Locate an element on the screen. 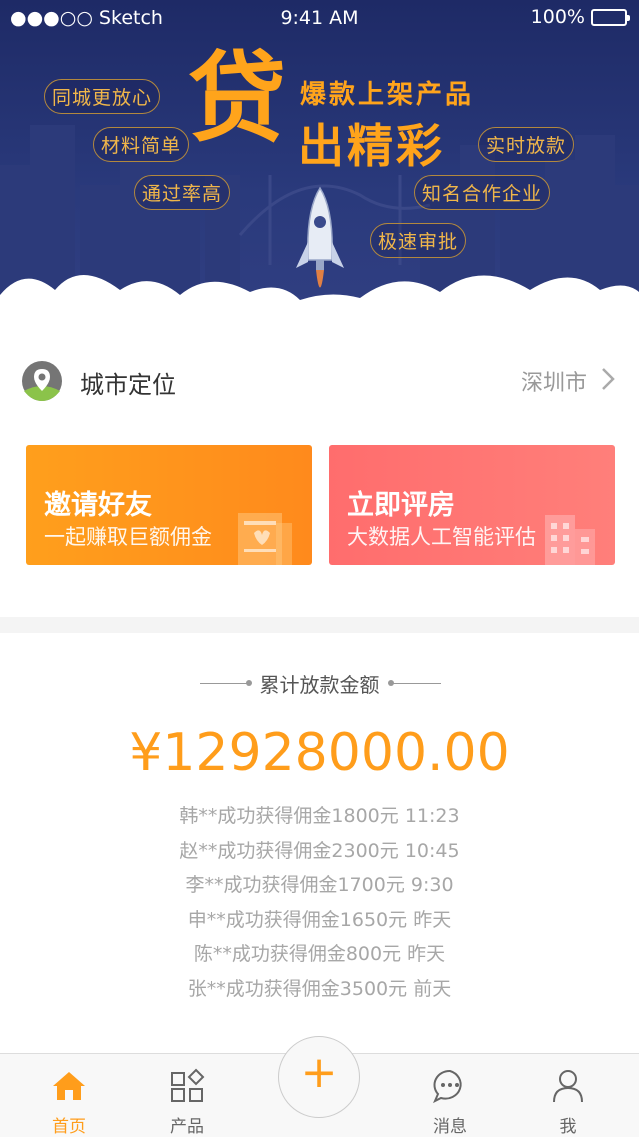 This screenshot has height=1137, width=639. chat-bubble-icon is located at coordinates (447, 1086).